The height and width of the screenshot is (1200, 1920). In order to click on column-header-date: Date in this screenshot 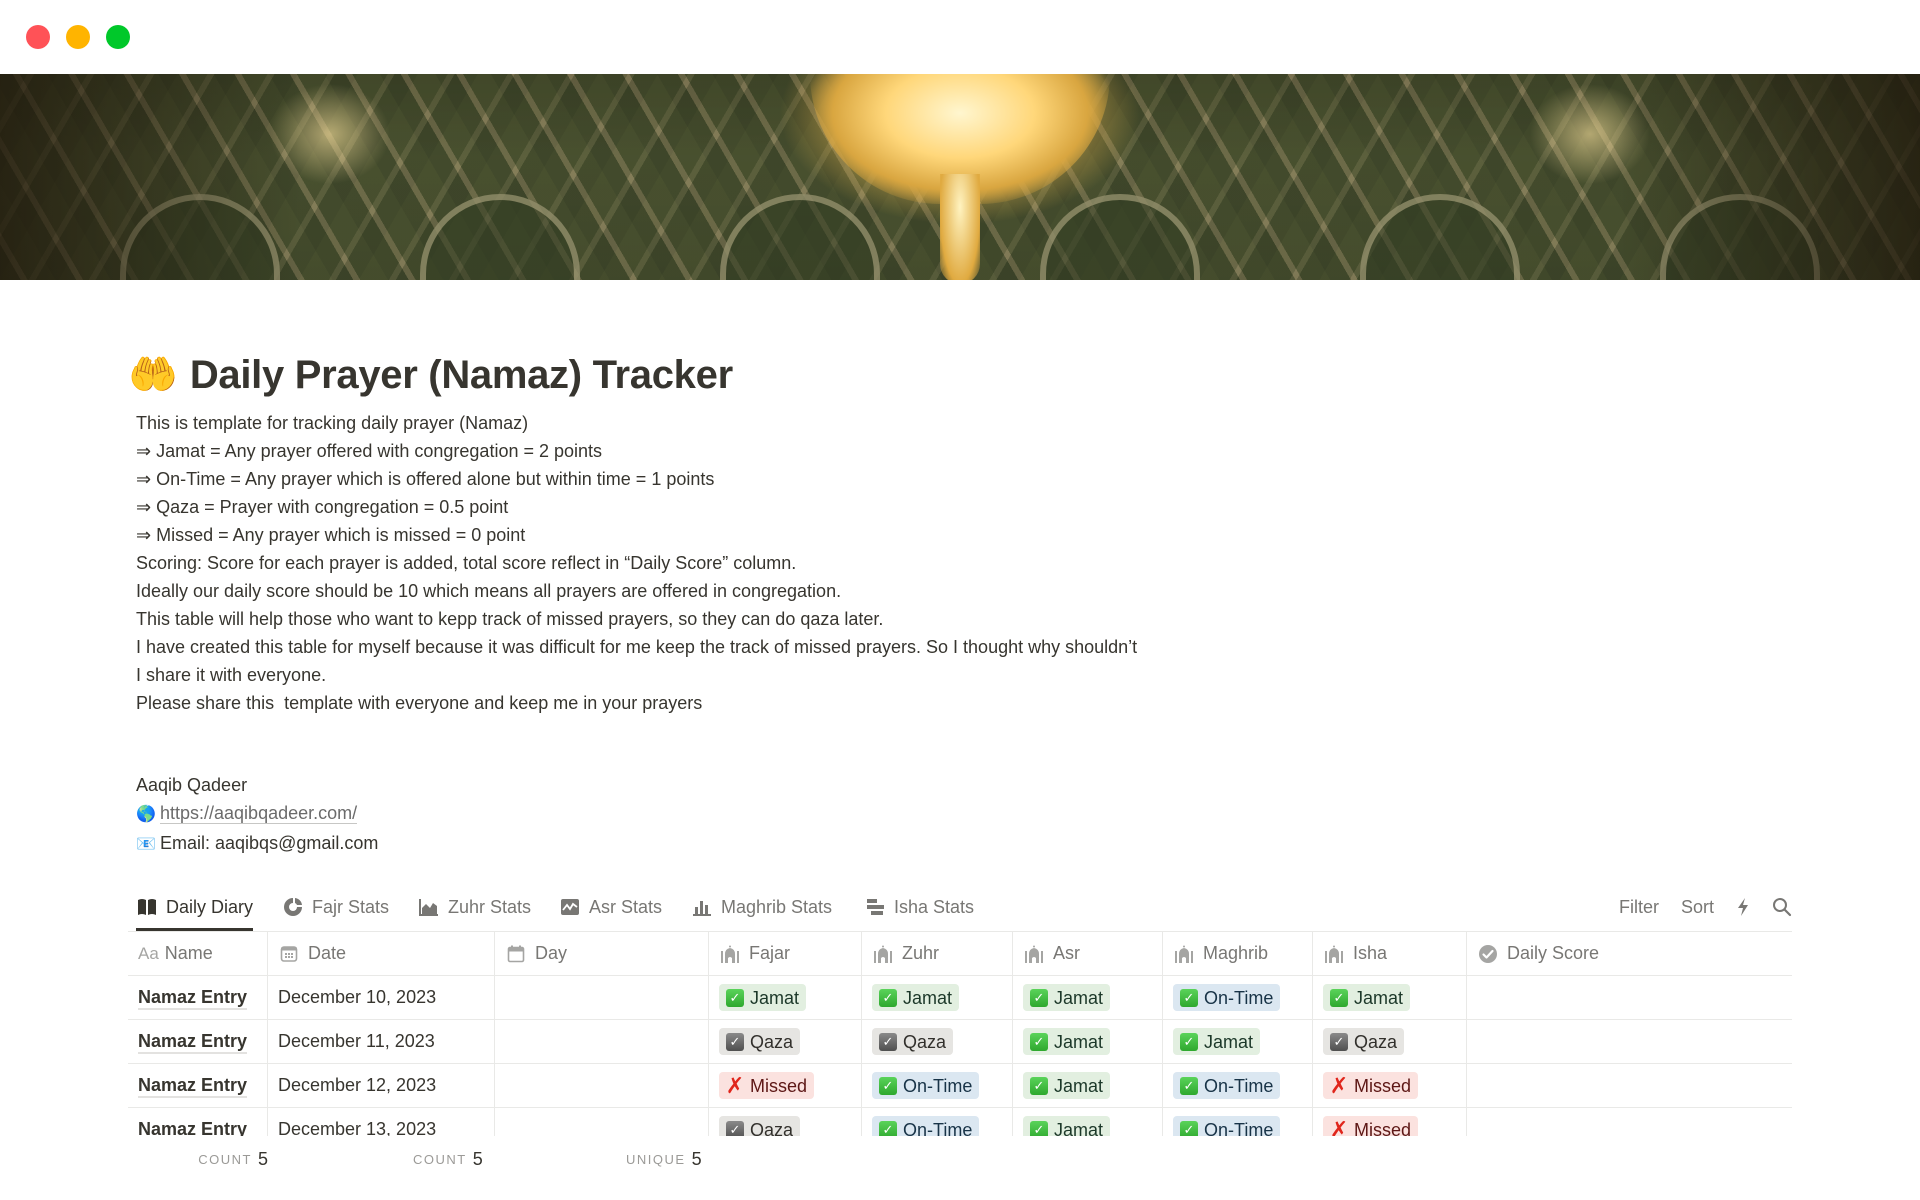, I will do `click(381, 953)`.